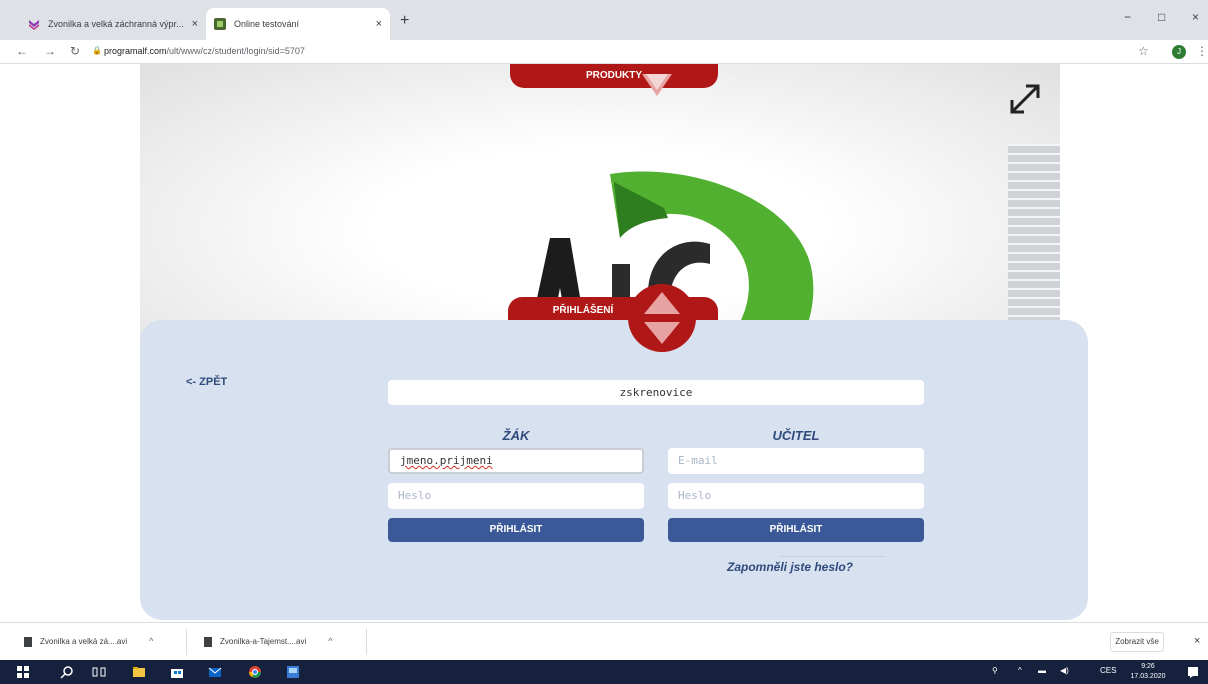  Describe the element at coordinates (255, 672) in the screenshot. I see `chrome-icon` at that location.